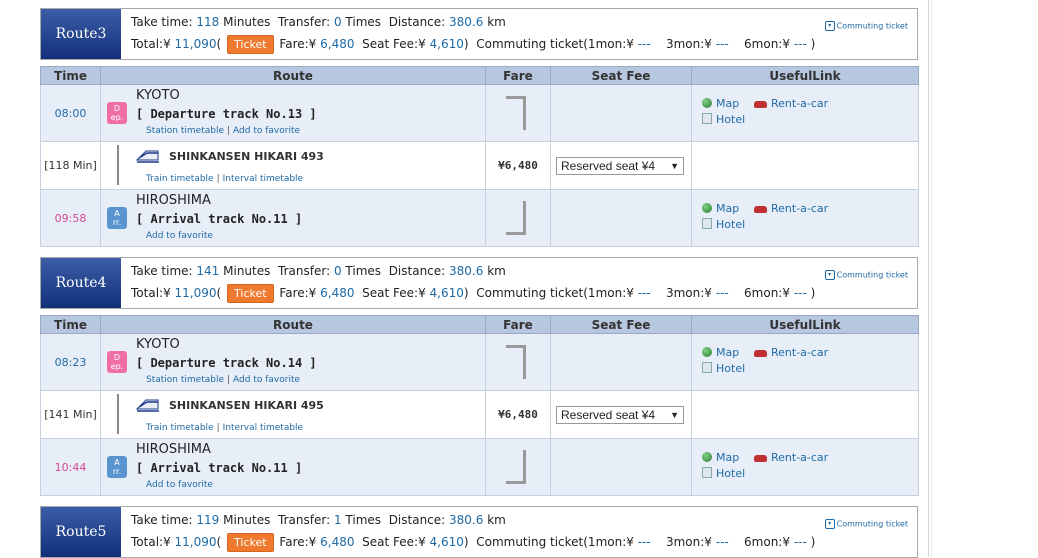  I want to click on seat-type-value: Reserved seat ¥4, so click(608, 165).